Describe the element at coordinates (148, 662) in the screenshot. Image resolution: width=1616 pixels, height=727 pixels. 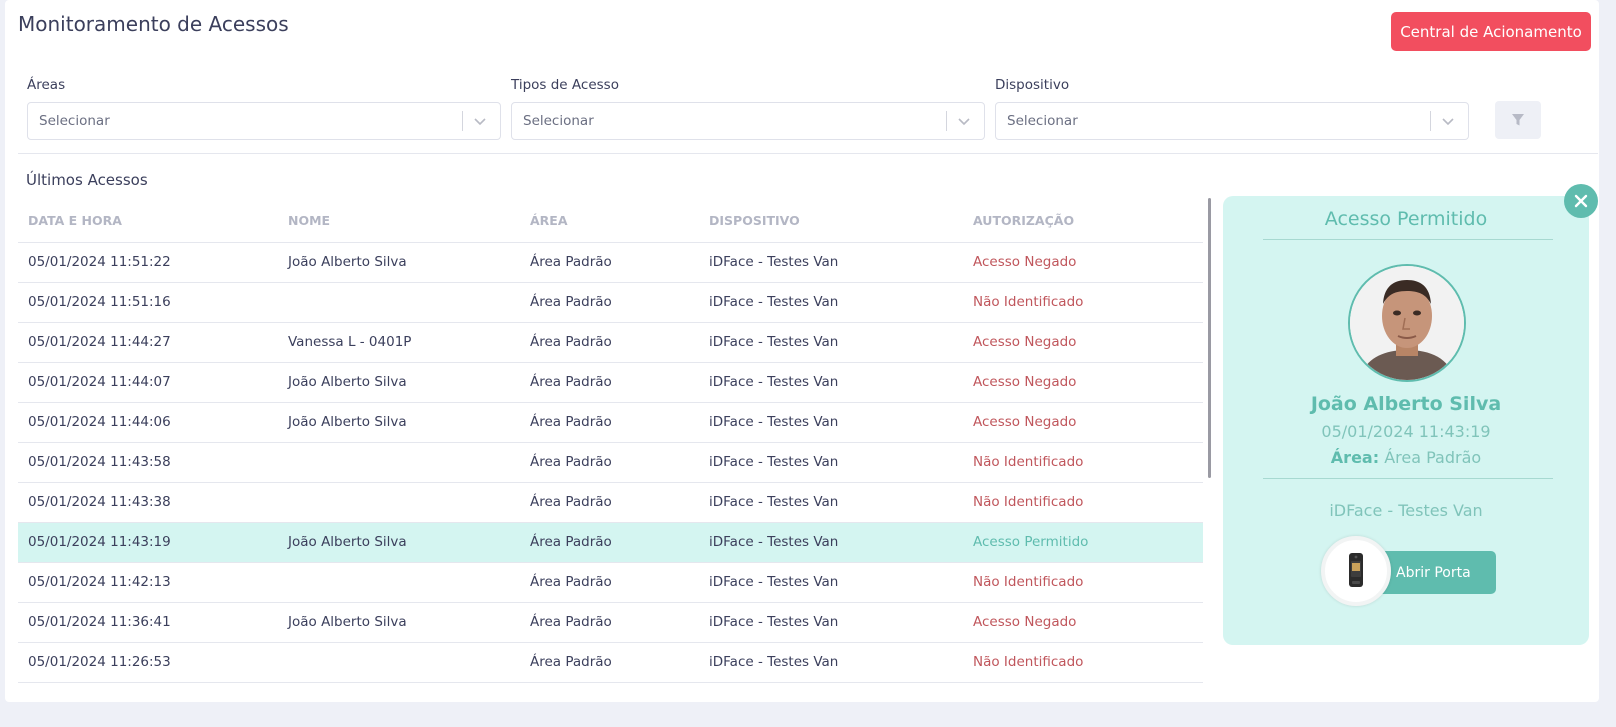
I see `row-datetime: 05/01/2024 11:26:53` at that location.